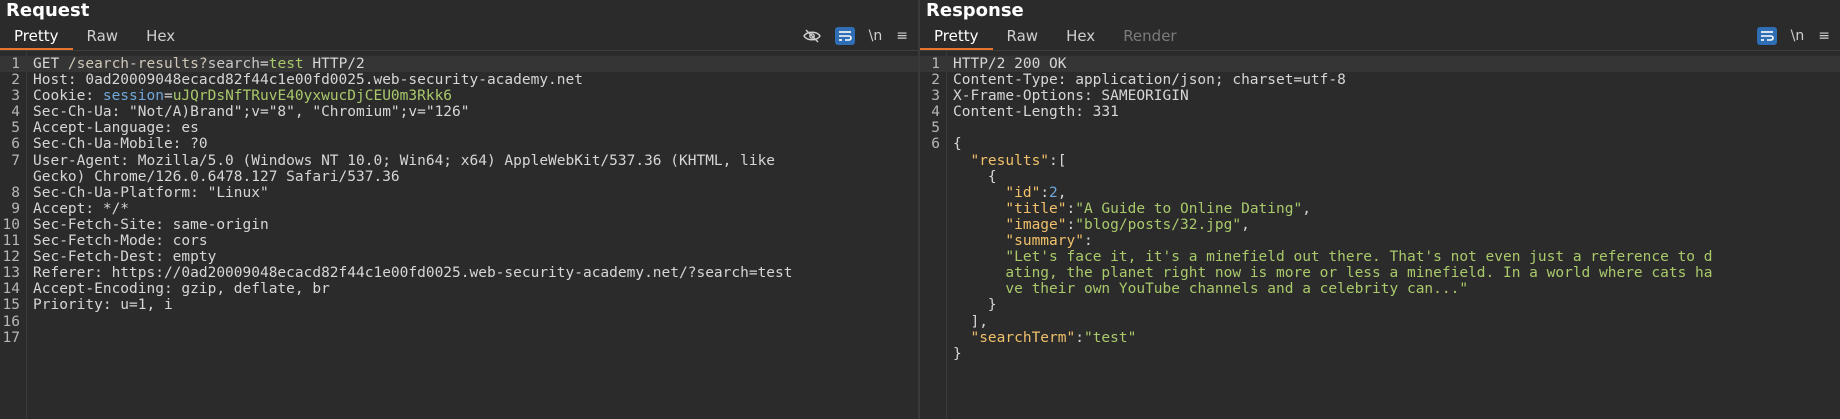 This screenshot has width=1840, height=419. Describe the element at coordinates (459, 289) in the screenshot. I see `request-line: 14 Accept-Encoding: gzip, deflate, br` at that location.